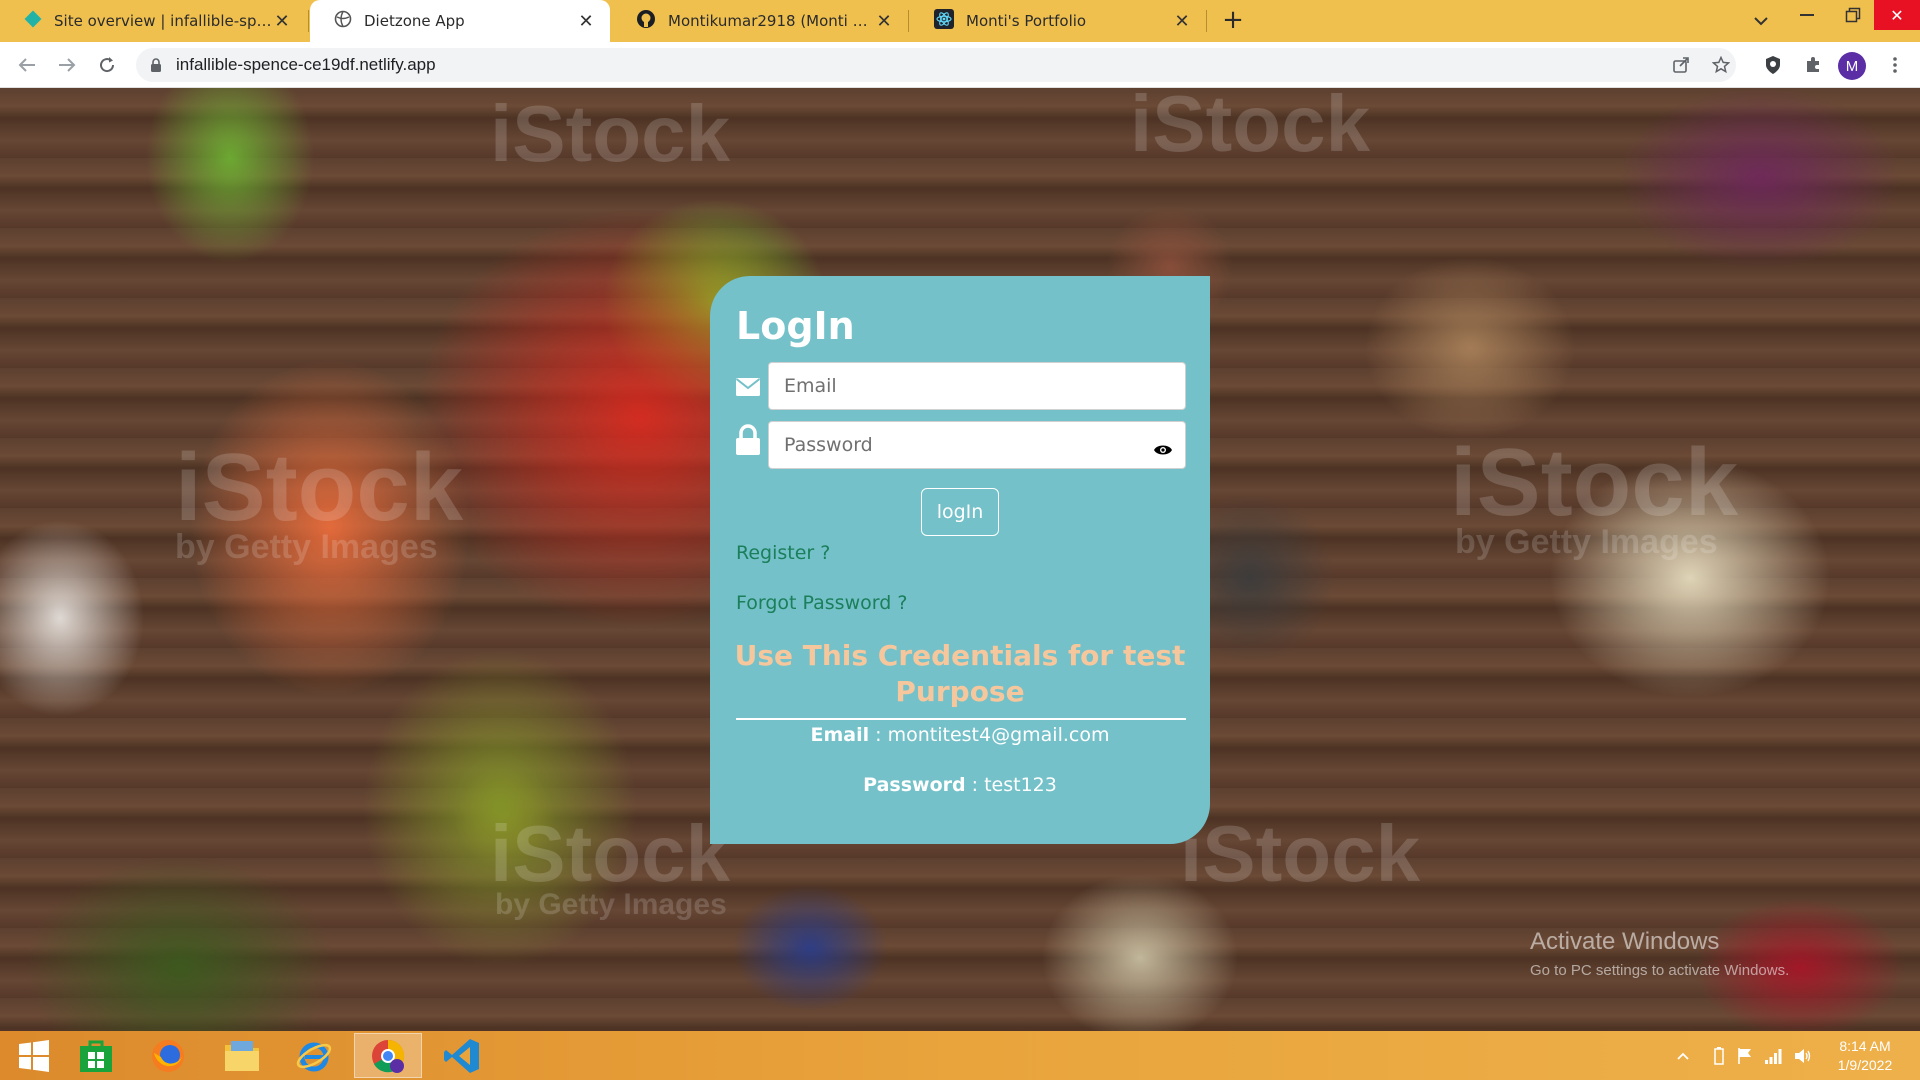 This screenshot has width=1920, height=1080. What do you see at coordinates (1233, 21) in the screenshot?
I see `new-tab-button: +` at bounding box center [1233, 21].